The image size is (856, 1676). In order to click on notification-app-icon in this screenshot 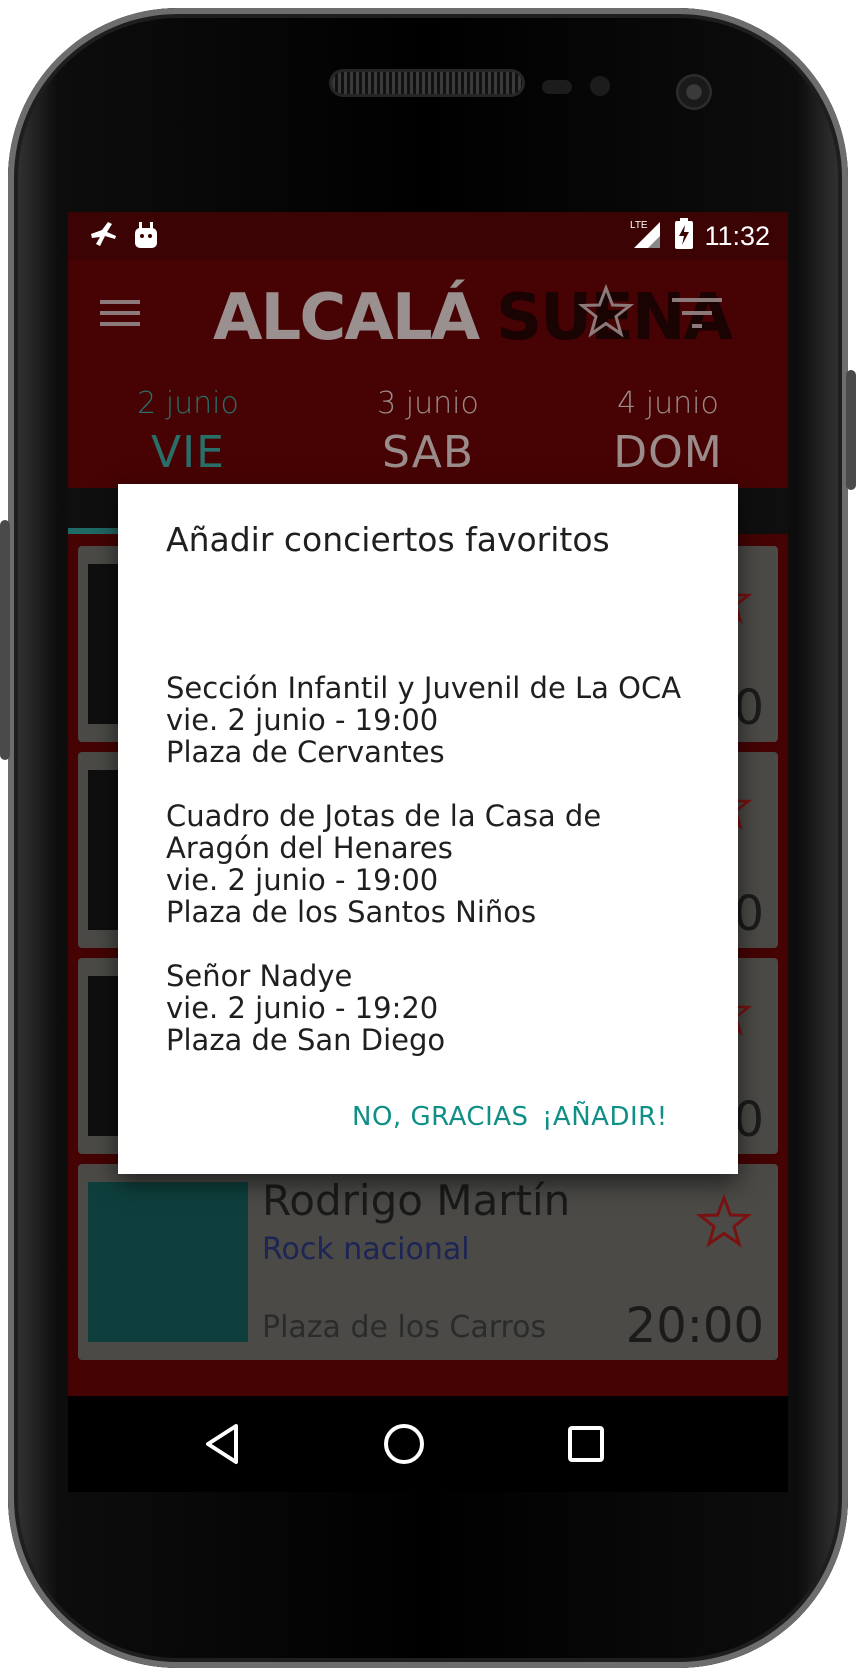, I will do `click(104, 237)`.